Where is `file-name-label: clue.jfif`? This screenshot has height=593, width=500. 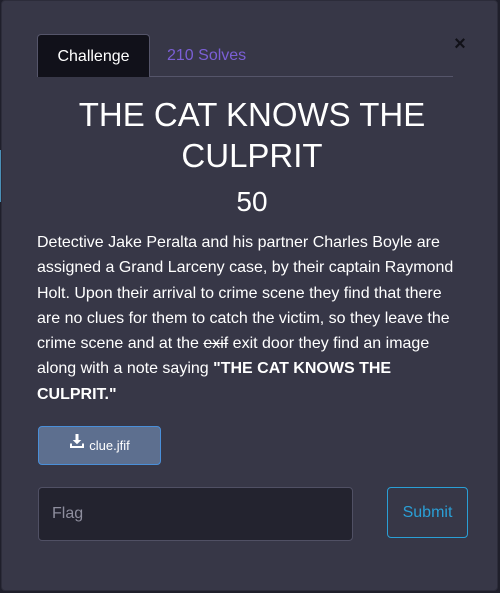 file-name-label: clue.jfif is located at coordinates (109, 445).